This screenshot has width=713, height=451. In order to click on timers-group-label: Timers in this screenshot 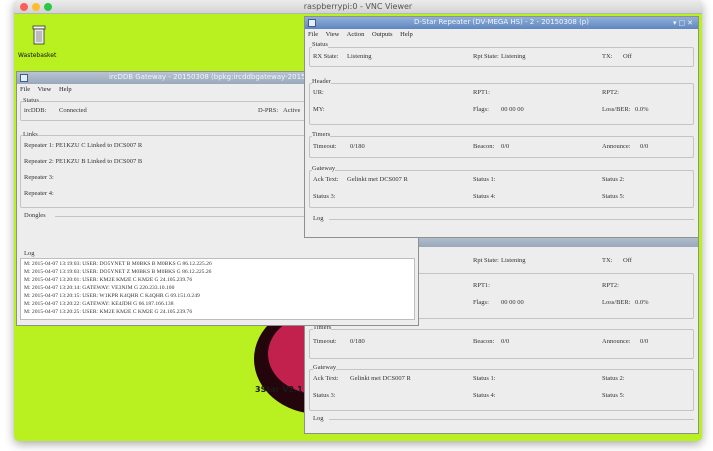, I will do `click(321, 134)`.